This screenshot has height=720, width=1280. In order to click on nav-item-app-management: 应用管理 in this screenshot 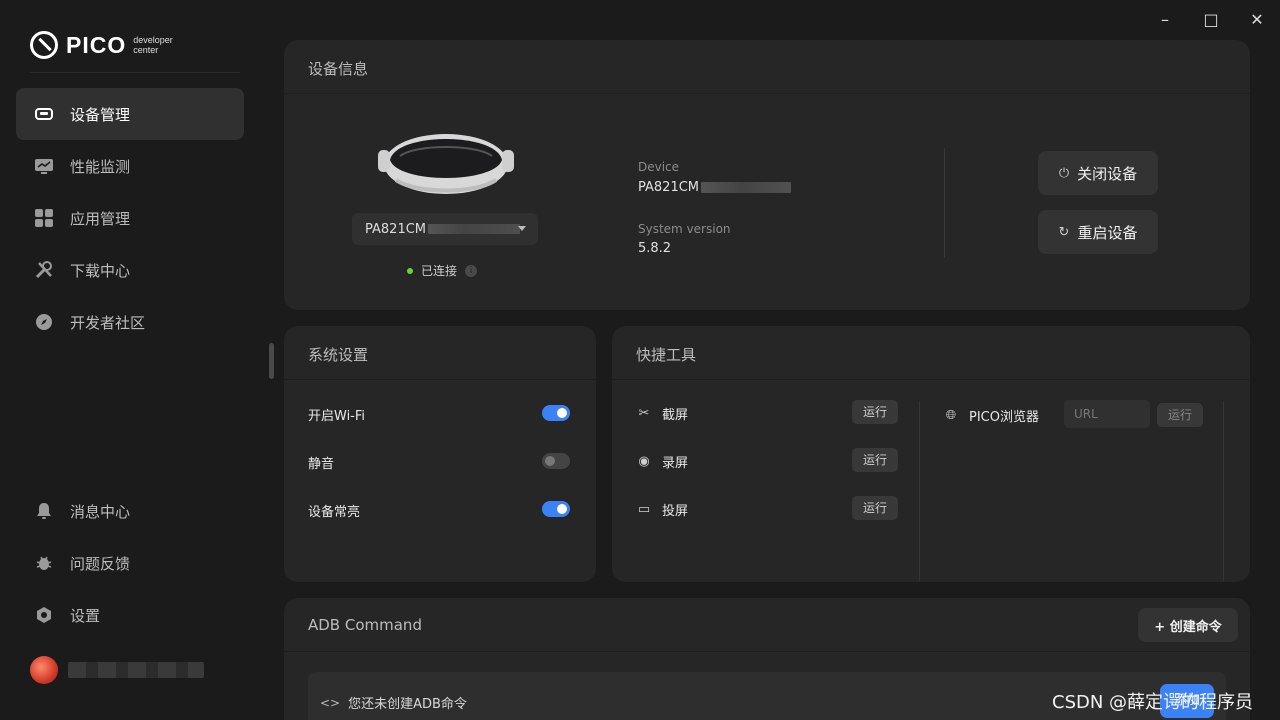, I will do `click(130, 218)`.